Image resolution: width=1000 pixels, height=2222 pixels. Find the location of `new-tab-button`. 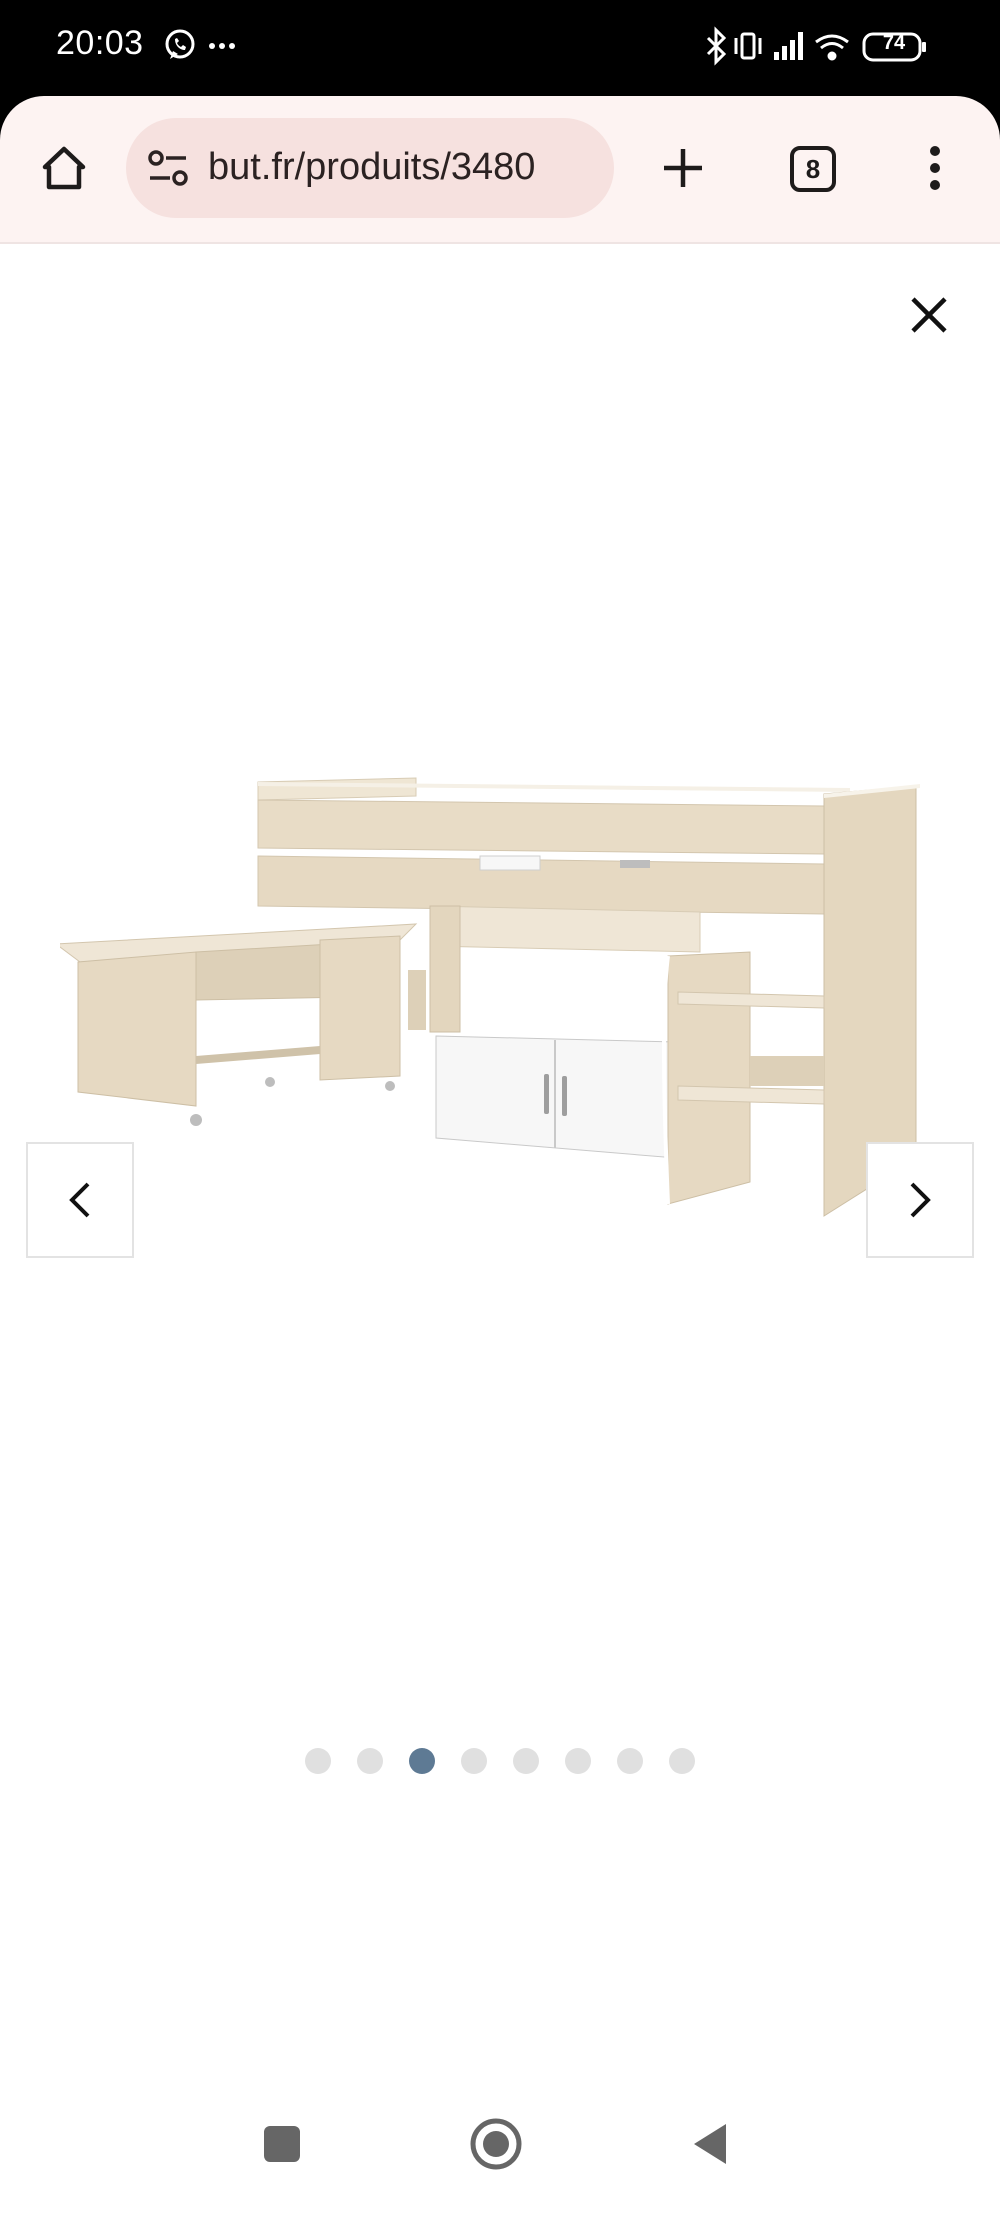

new-tab-button is located at coordinates (683, 168).